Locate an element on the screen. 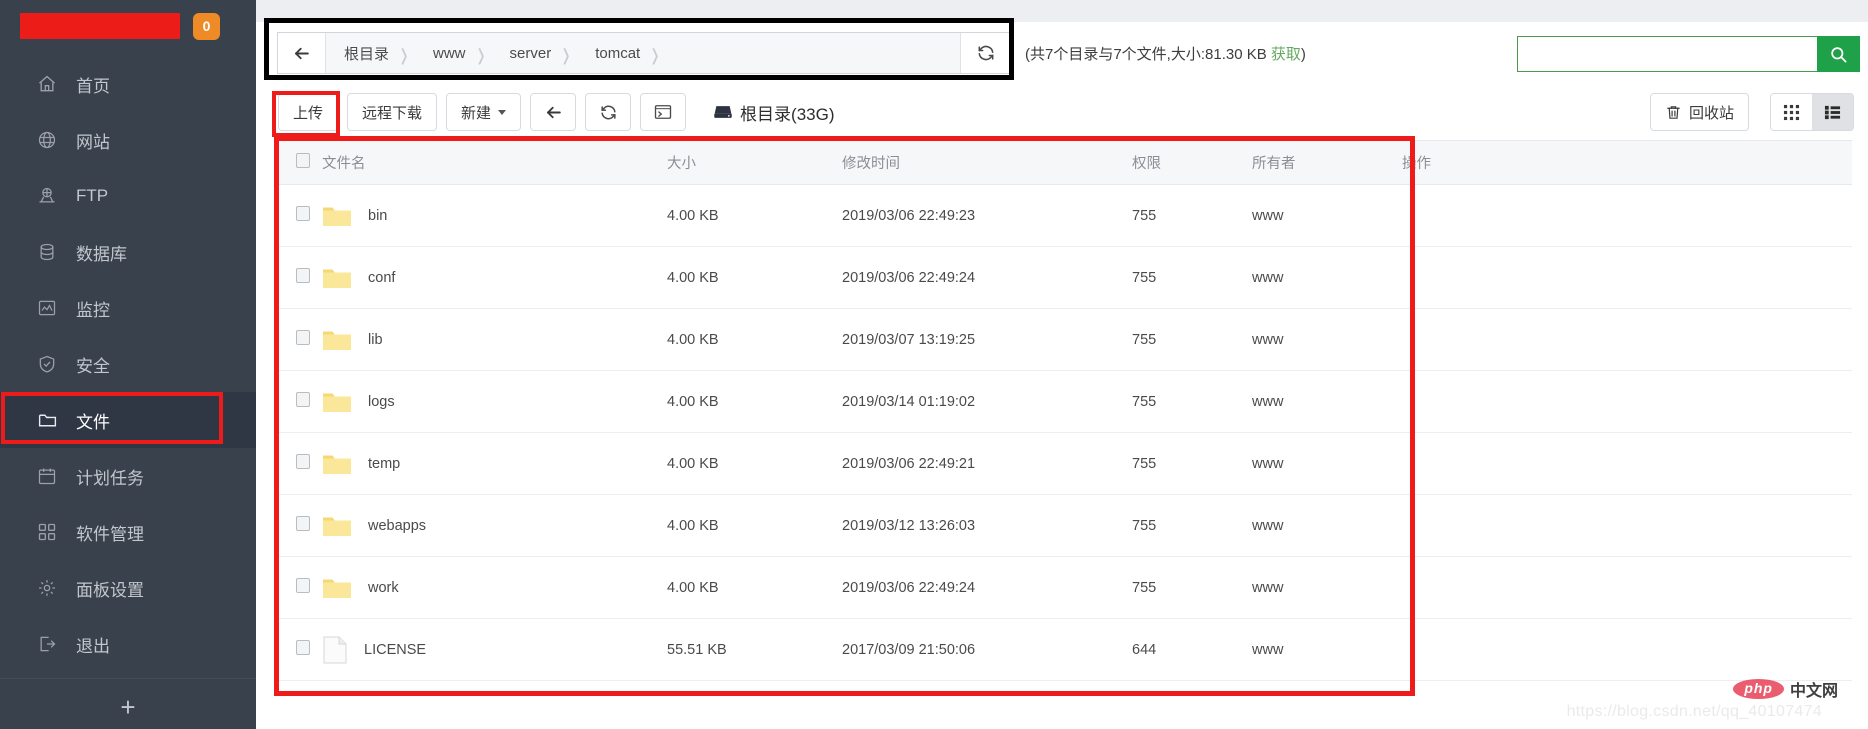 The image size is (1868, 729). sidebar-item-database: 数据库 is located at coordinates (128, 252).